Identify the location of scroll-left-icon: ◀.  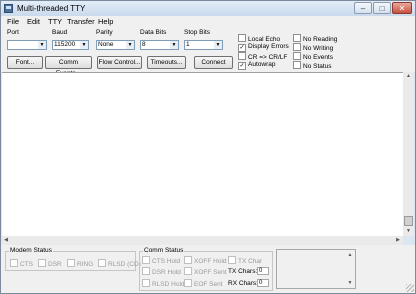
(6, 240).